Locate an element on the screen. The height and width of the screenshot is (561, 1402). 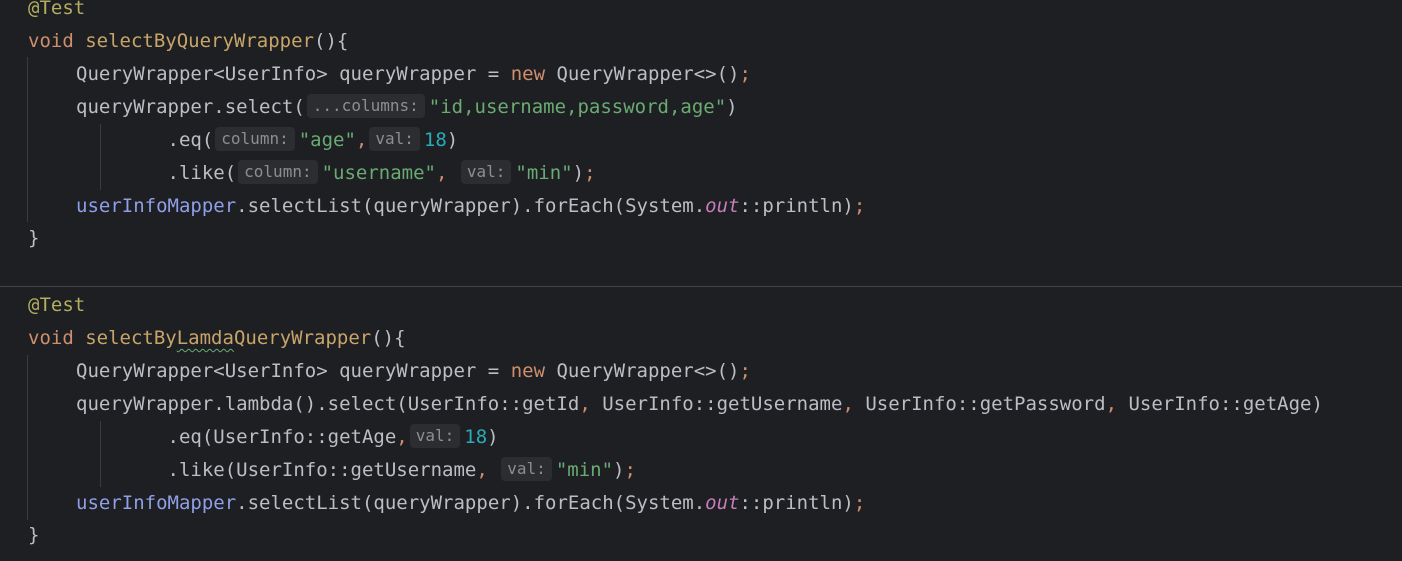
code-text: UserInfo::getPassword is located at coordinates (979, 404).